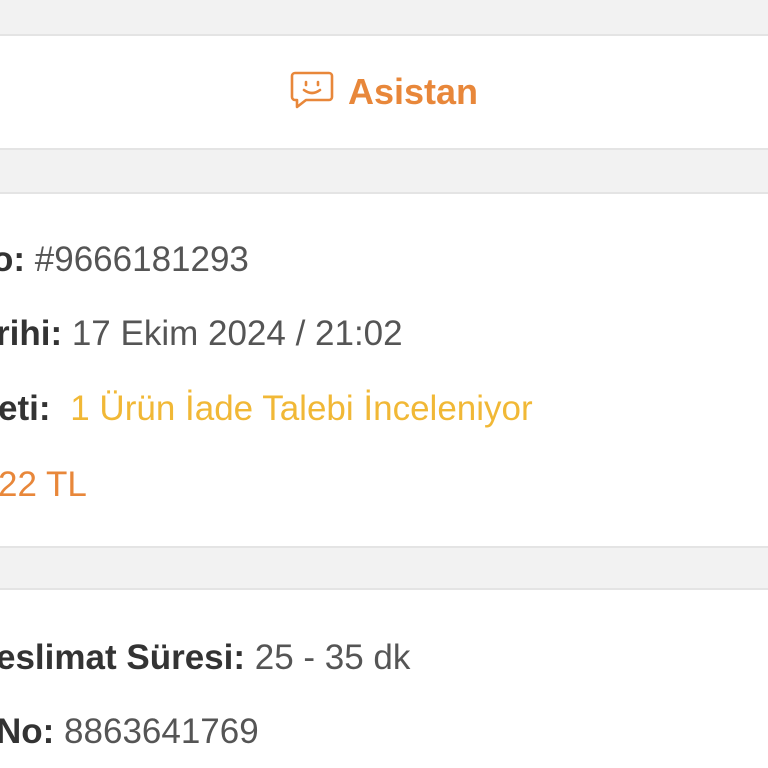 The height and width of the screenshot is (768, 768). I want to click on order-number-row: o: #9666181293, so click(124, 260).